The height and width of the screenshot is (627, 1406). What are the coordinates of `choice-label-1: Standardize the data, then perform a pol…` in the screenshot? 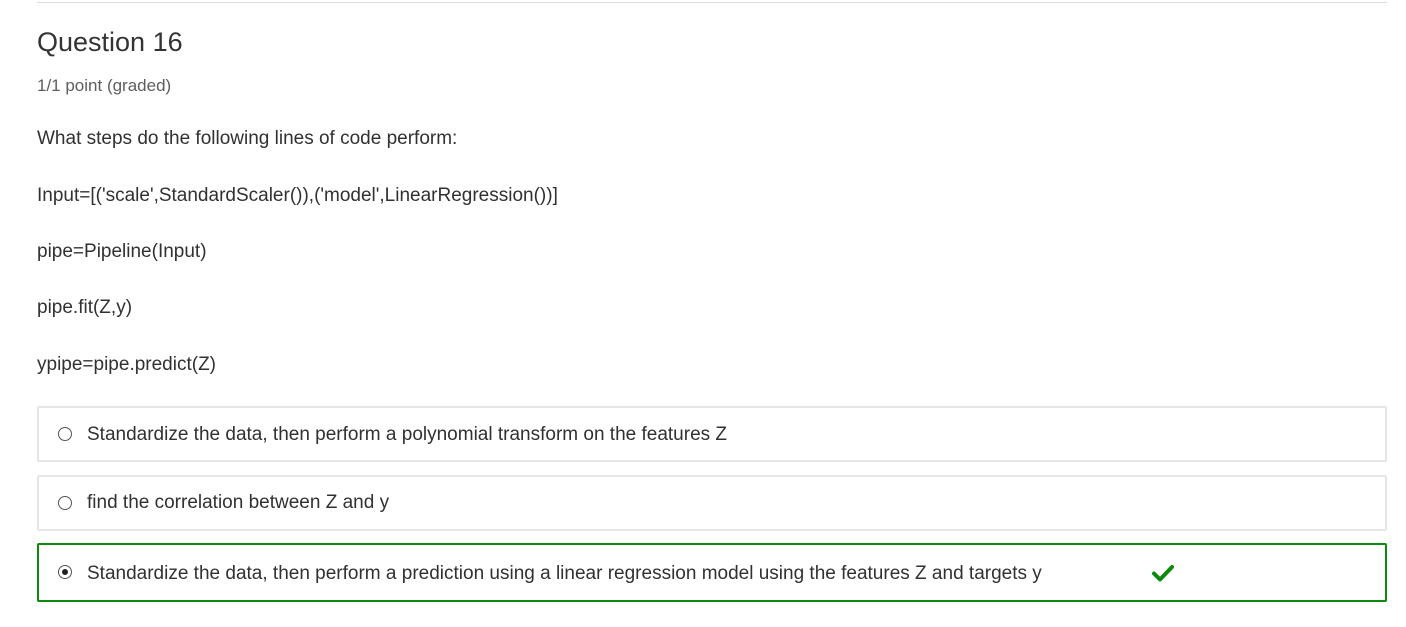 It's located at (407, 435).